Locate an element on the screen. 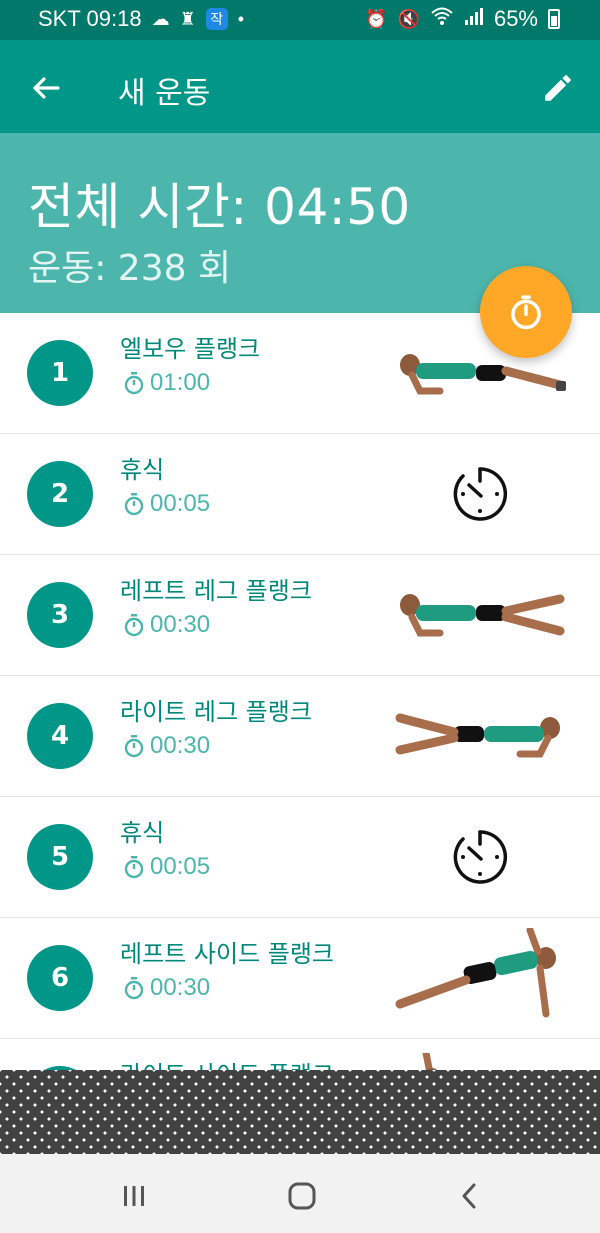 The width and height of the screenshot is (600, 1233). pencil-icon is located at coordinates (558, 88).